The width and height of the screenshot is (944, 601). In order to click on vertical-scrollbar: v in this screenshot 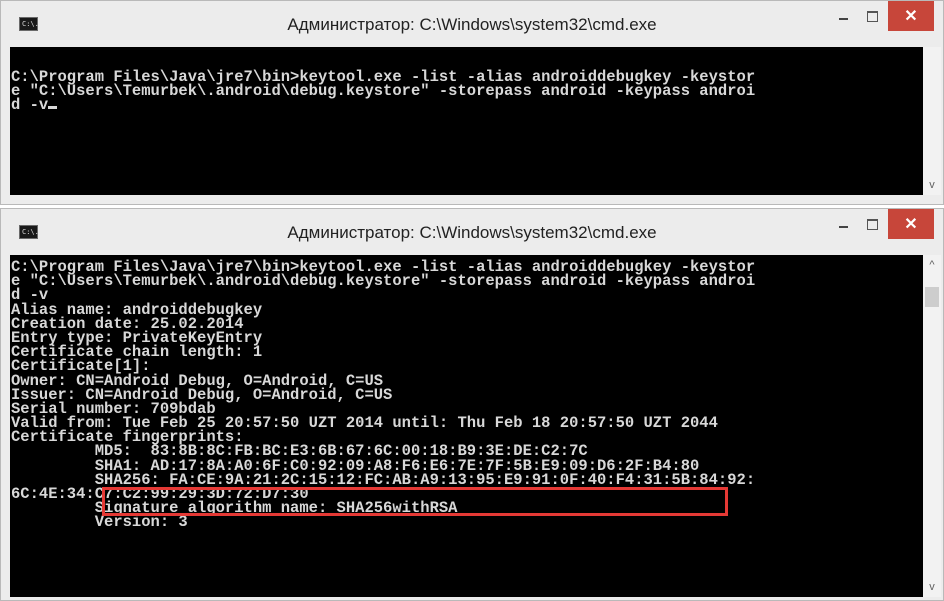, I will do `click(932, 121)`.